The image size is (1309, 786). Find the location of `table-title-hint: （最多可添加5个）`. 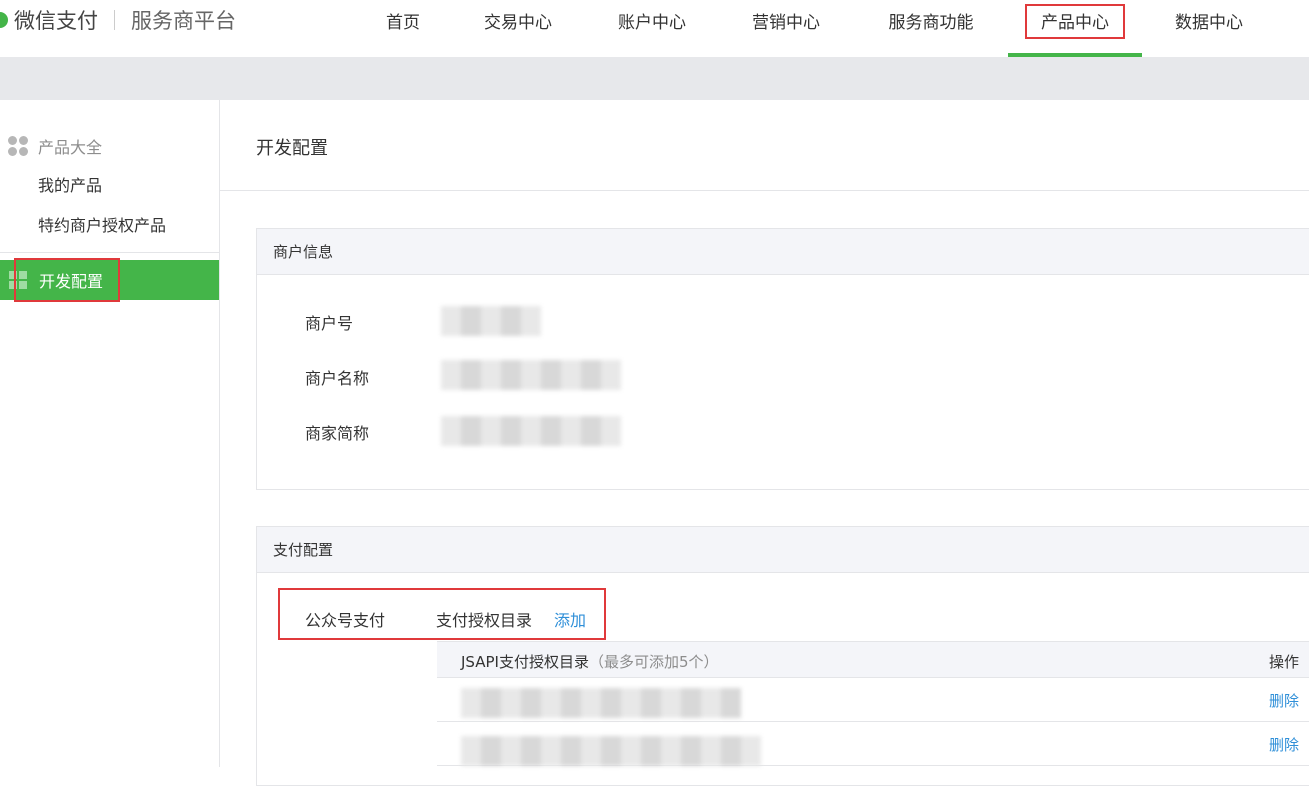

table-title-hint: （最多可添加5个） is located at coordinates (653, 662).